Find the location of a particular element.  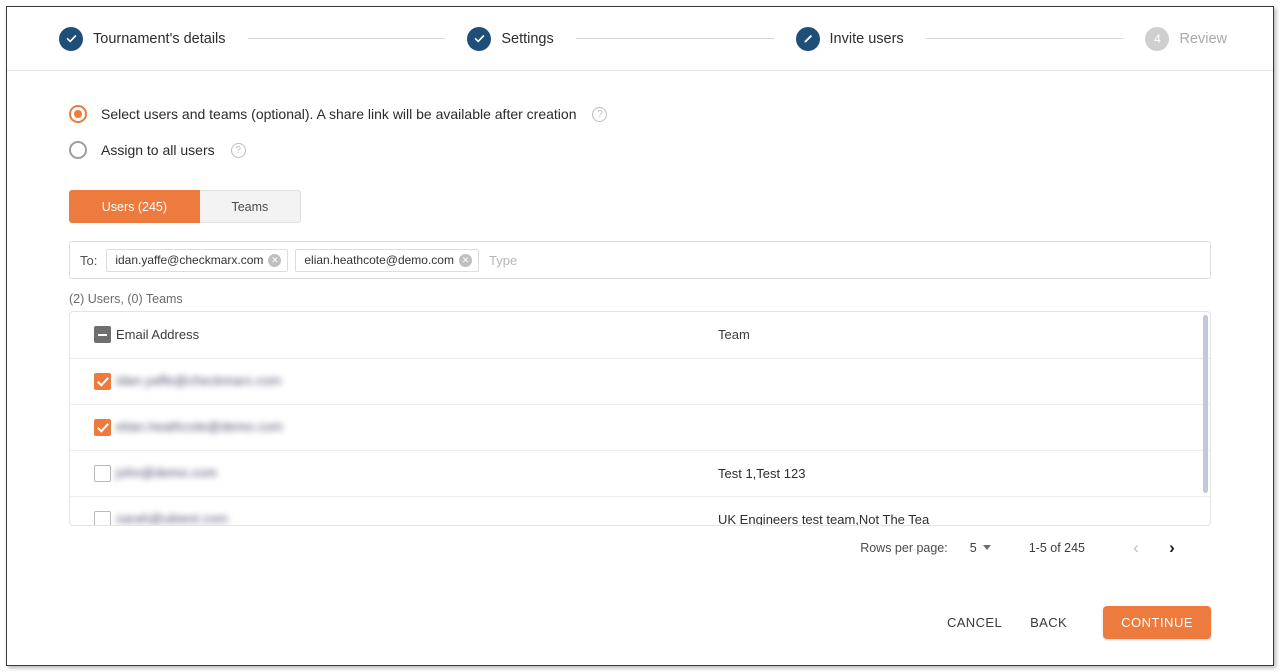

to-label: To: is located at coordinates (89, 260).